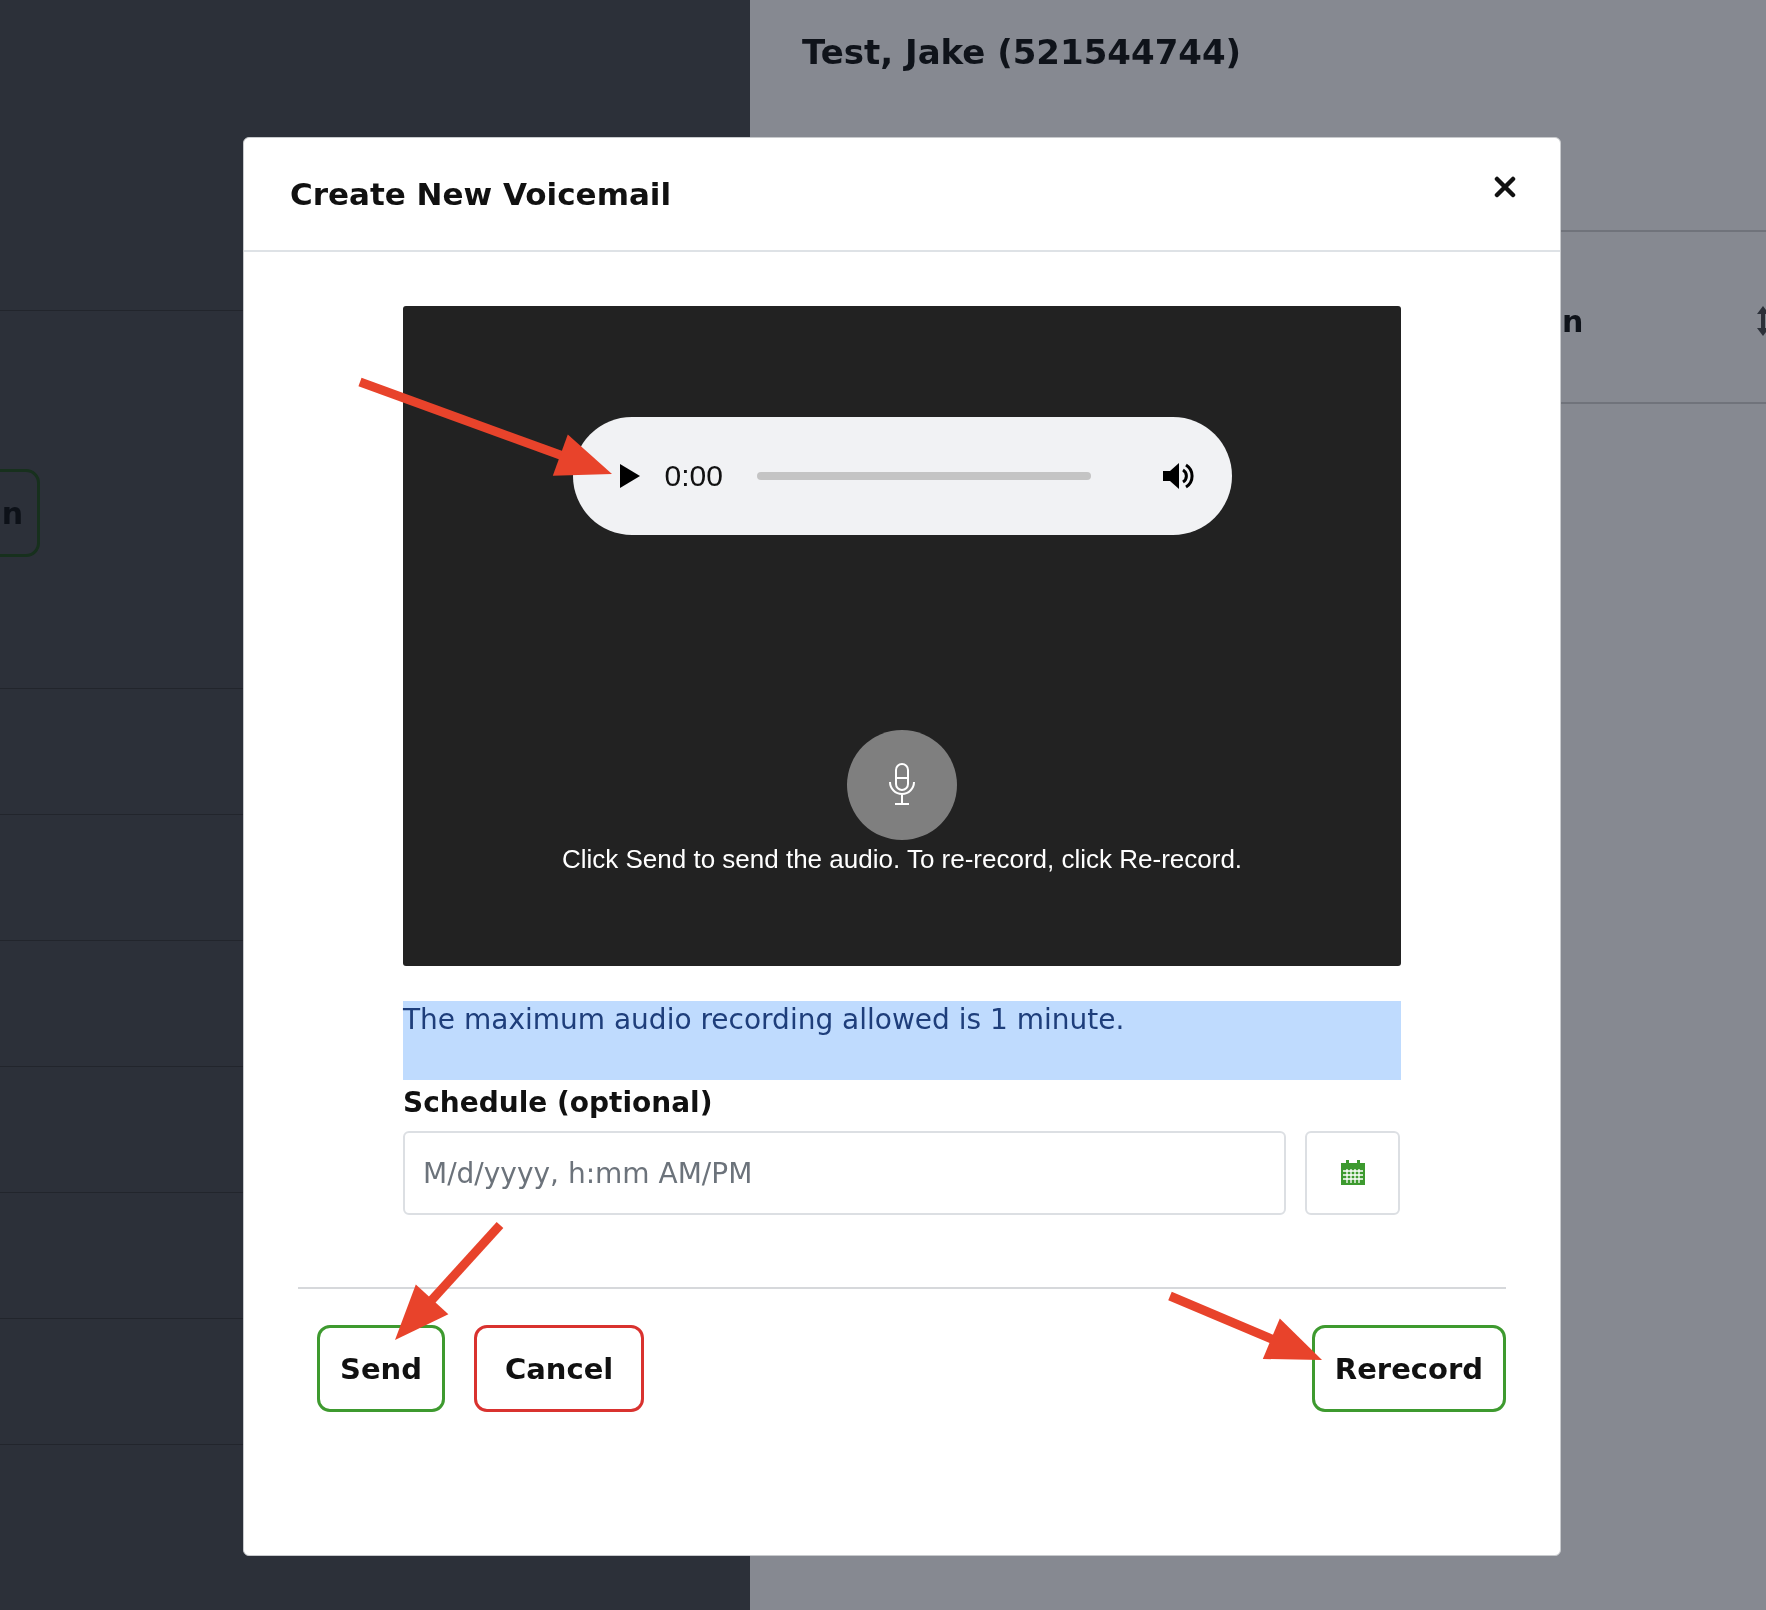 Image resolution: width=1766 pixels, height=1610 pixels. I want to click on record-title: Test, Jake (521544744), so click(1022, 52).